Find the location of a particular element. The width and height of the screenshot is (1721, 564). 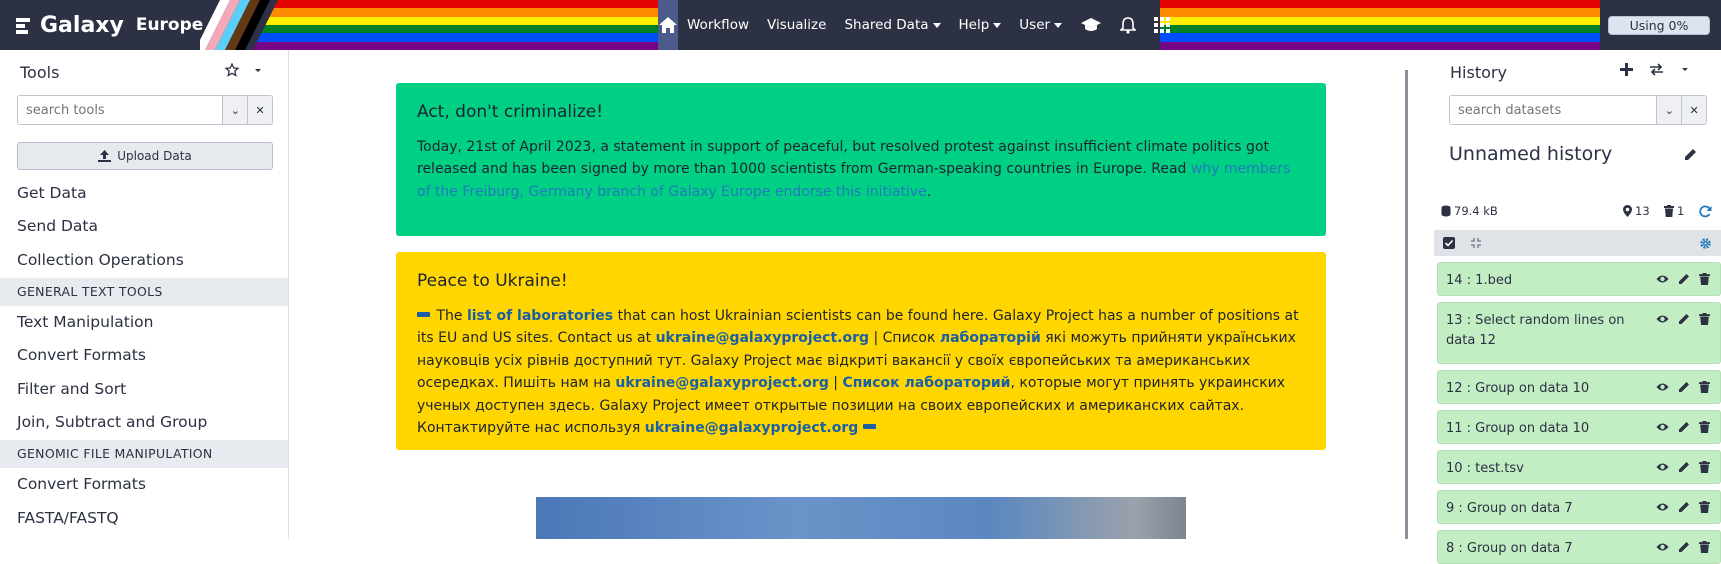

ukraine-email-link-2: ukraine@galaxyproject.org is located at coordinates (721, 383).